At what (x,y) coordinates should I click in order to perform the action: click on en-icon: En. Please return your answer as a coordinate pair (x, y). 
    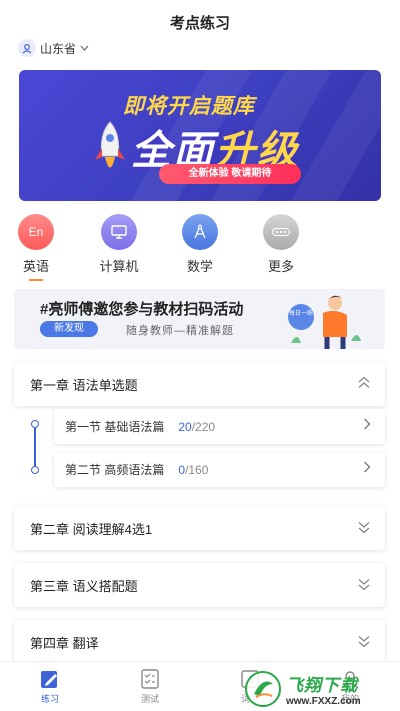
    Looking at the image, I should click on (36, 232).